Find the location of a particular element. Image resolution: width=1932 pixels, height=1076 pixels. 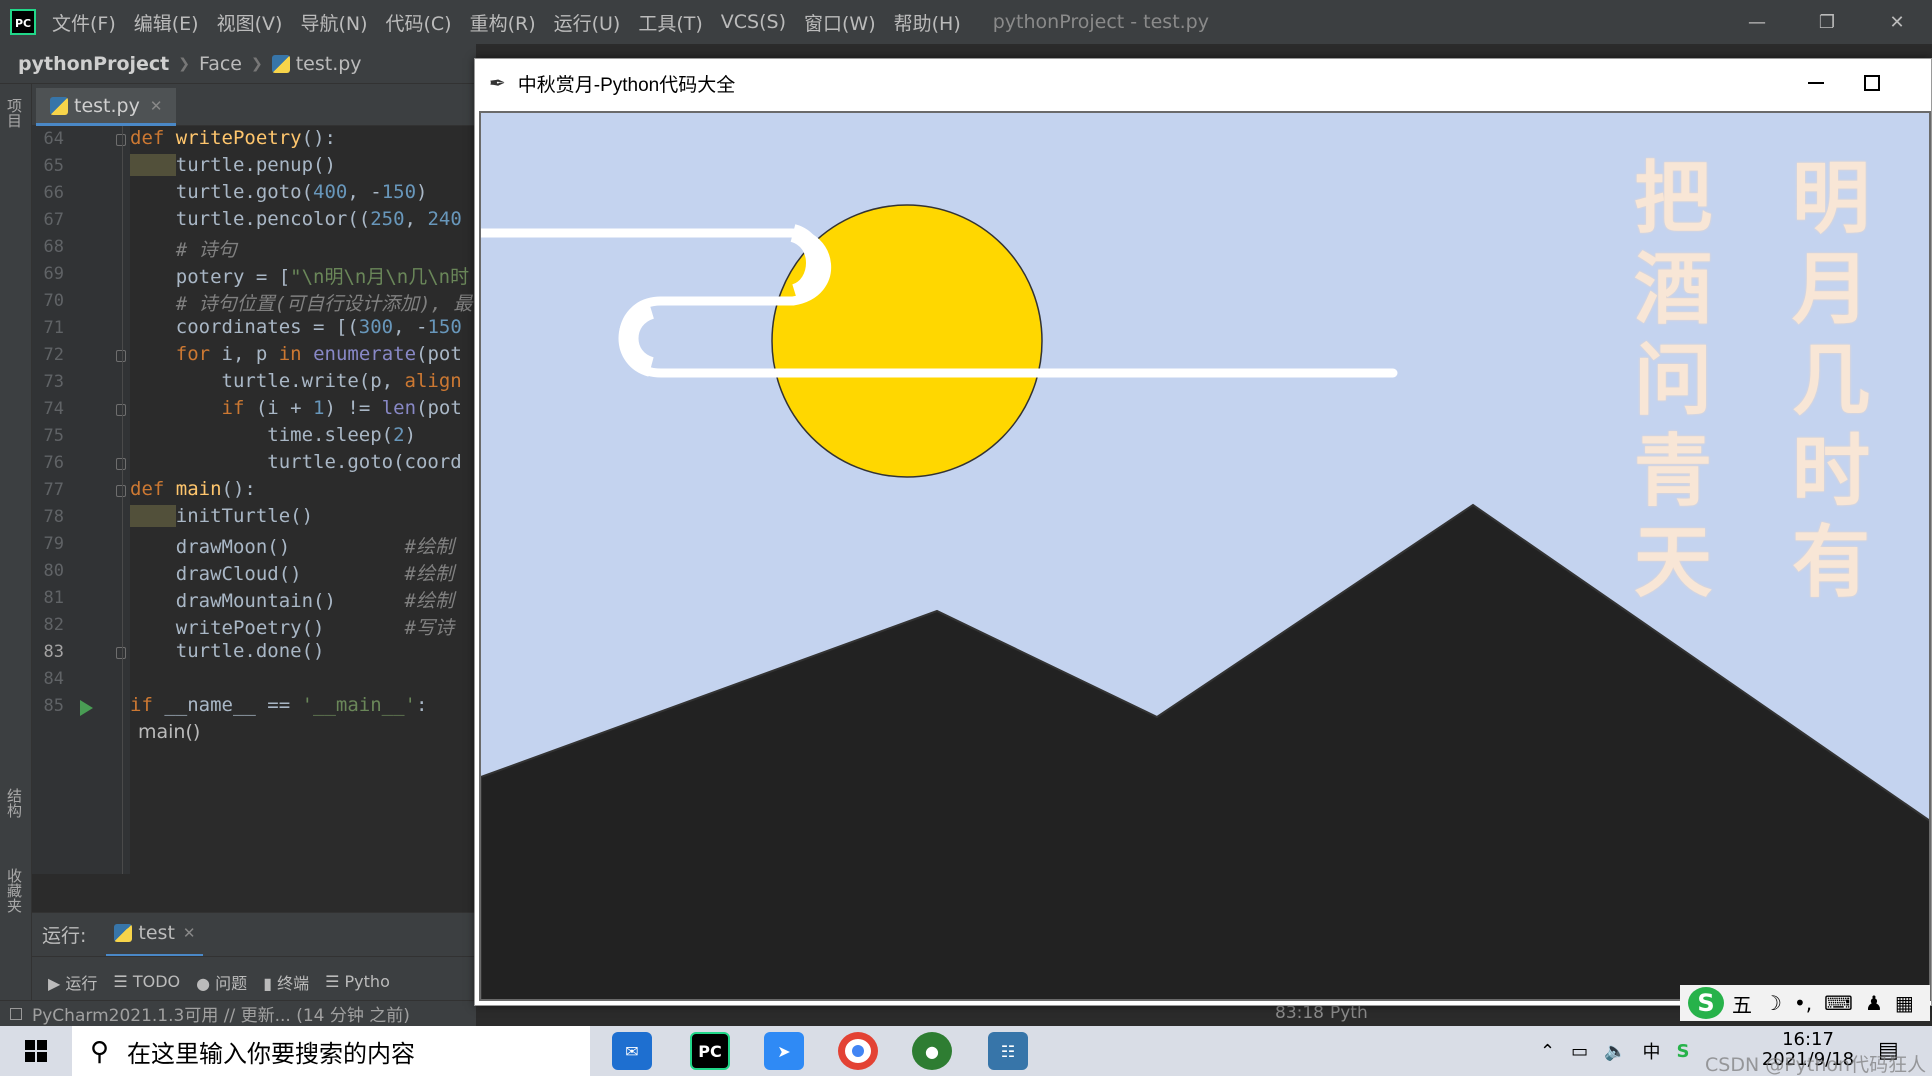

ide-minimize-button: — is located at coordinates (1757, 22).